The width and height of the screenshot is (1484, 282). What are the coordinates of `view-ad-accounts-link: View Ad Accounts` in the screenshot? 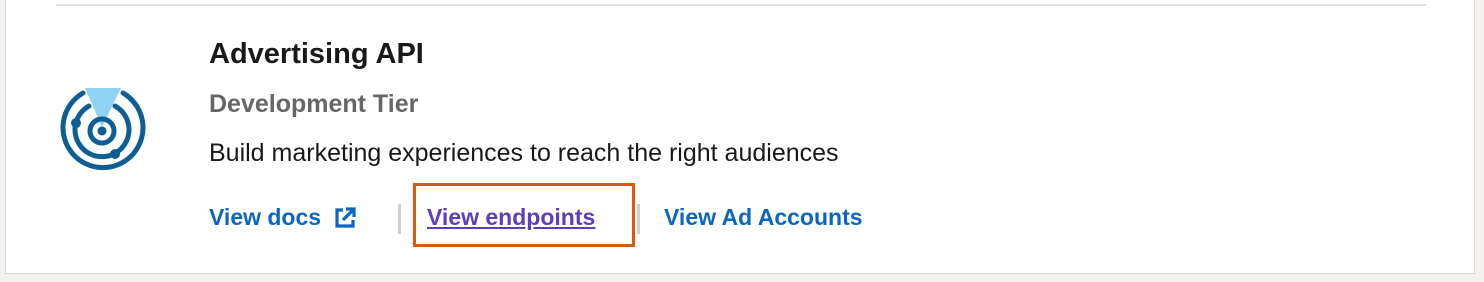 It's located at (763, 217).